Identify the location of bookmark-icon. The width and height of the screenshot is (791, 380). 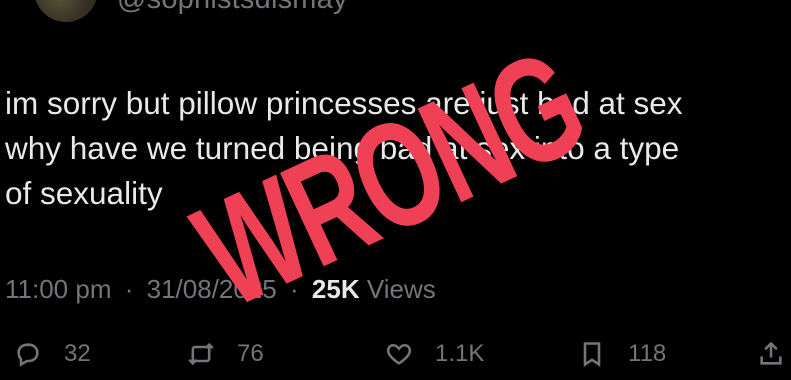
(592, 354).